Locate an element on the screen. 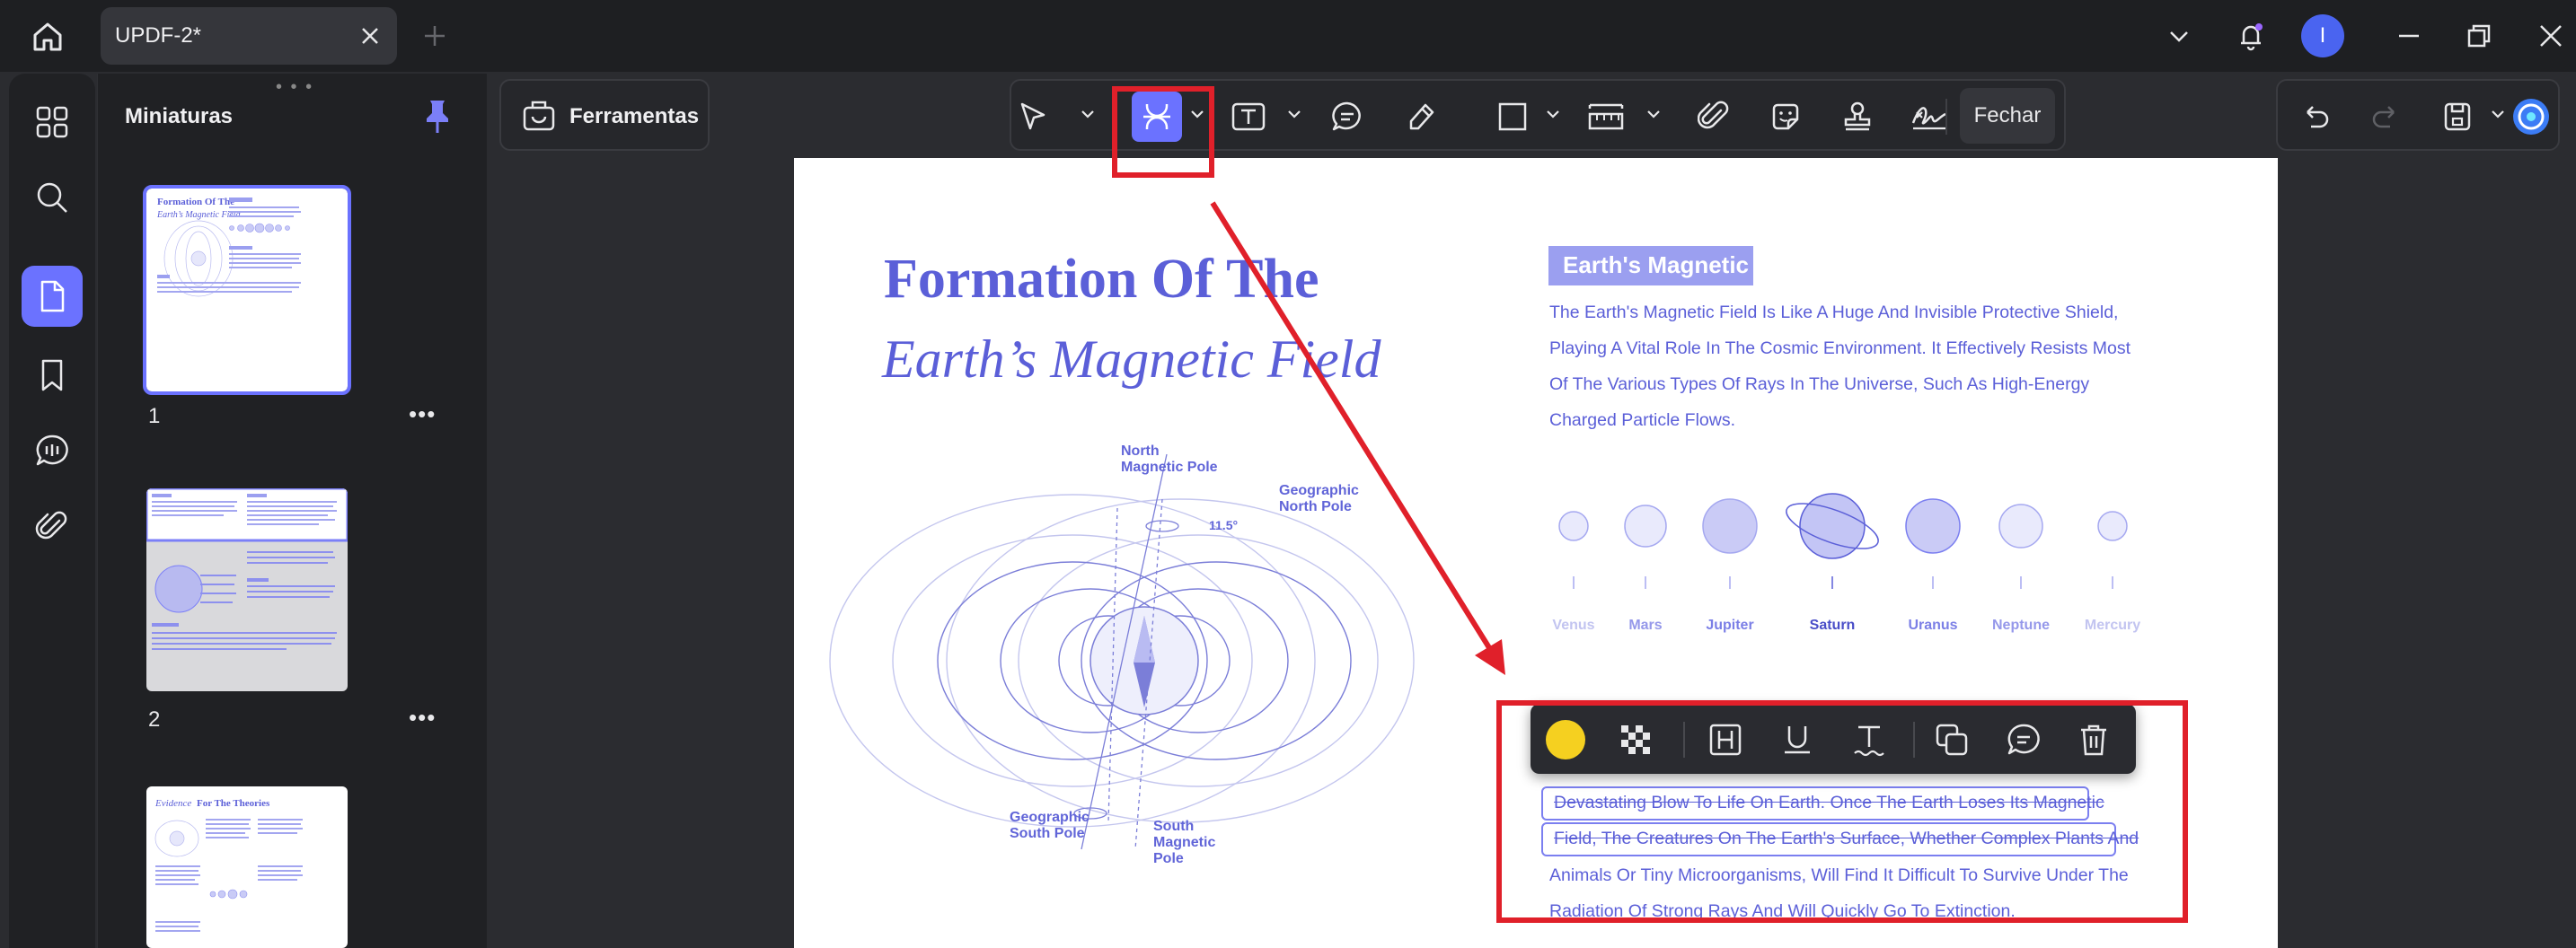 The image size is (2576, 948). document-tab: UPDF-2* is located at coordinates (249, 36).